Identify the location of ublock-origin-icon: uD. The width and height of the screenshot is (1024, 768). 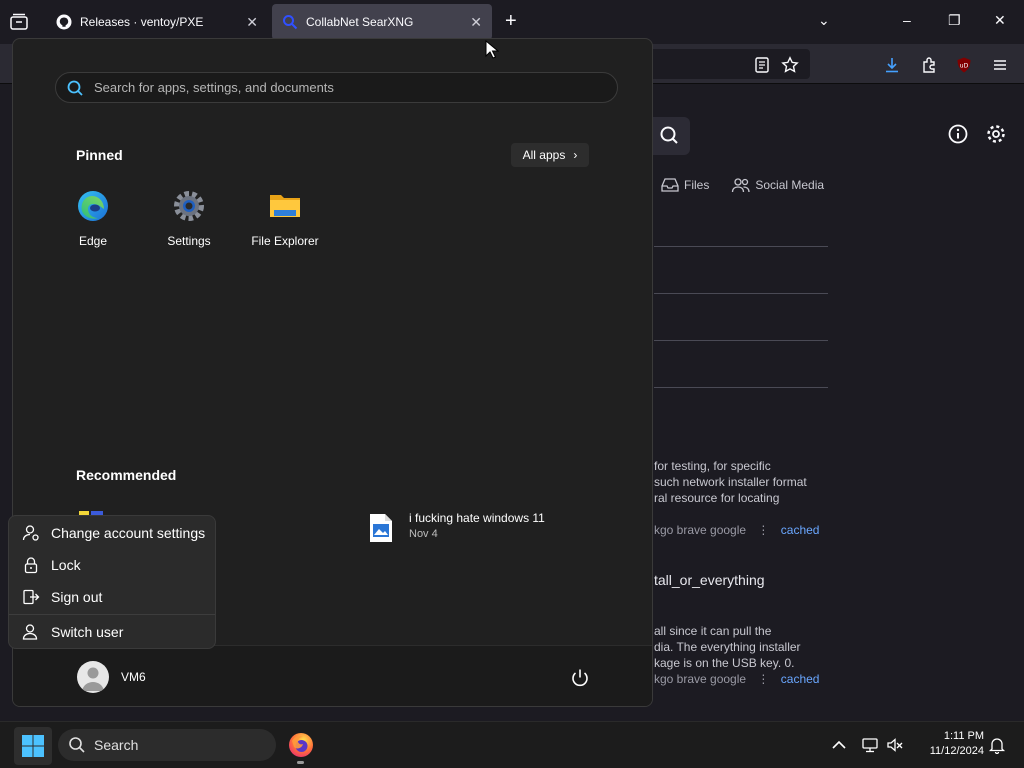
(964, 65).